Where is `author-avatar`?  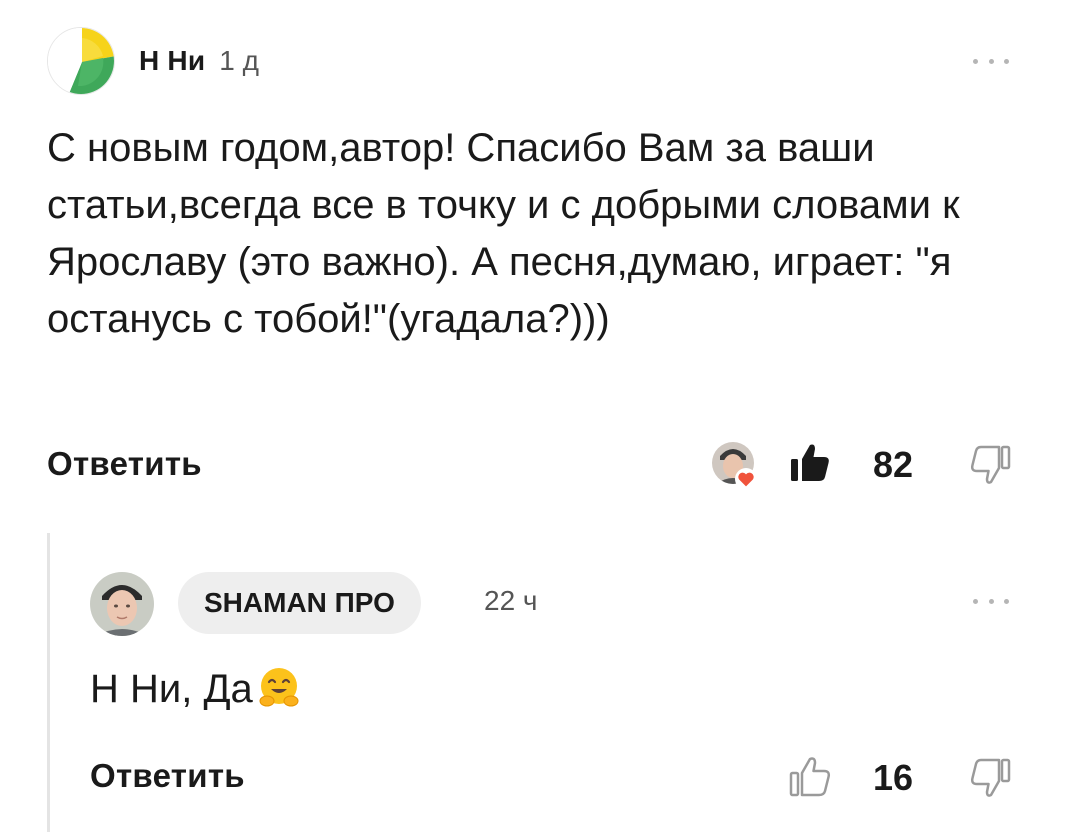
author-avatar is located at coordinates (81, 61).